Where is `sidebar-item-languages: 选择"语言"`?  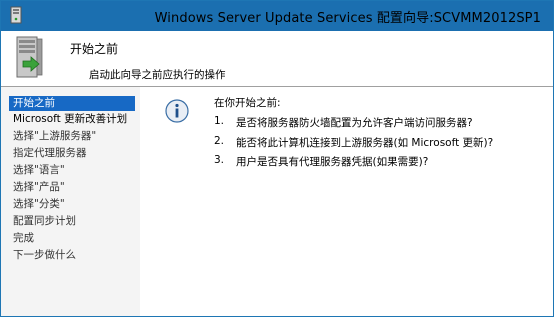
sidebar-item-languages: 选择"语言" is located at coordinates (39, 170).